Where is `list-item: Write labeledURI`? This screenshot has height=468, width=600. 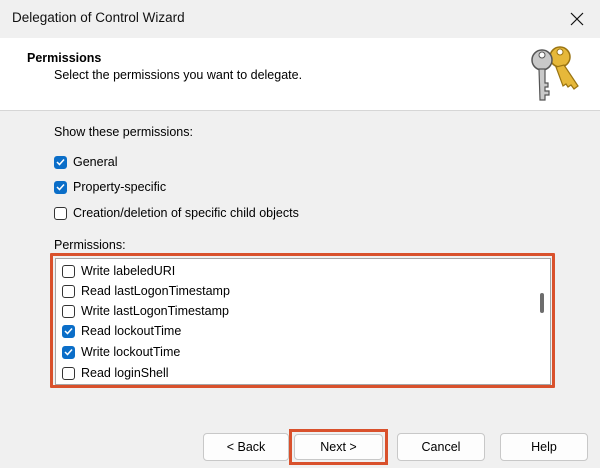
list-item: Write labeledURI is located at coordinates (118, 271).